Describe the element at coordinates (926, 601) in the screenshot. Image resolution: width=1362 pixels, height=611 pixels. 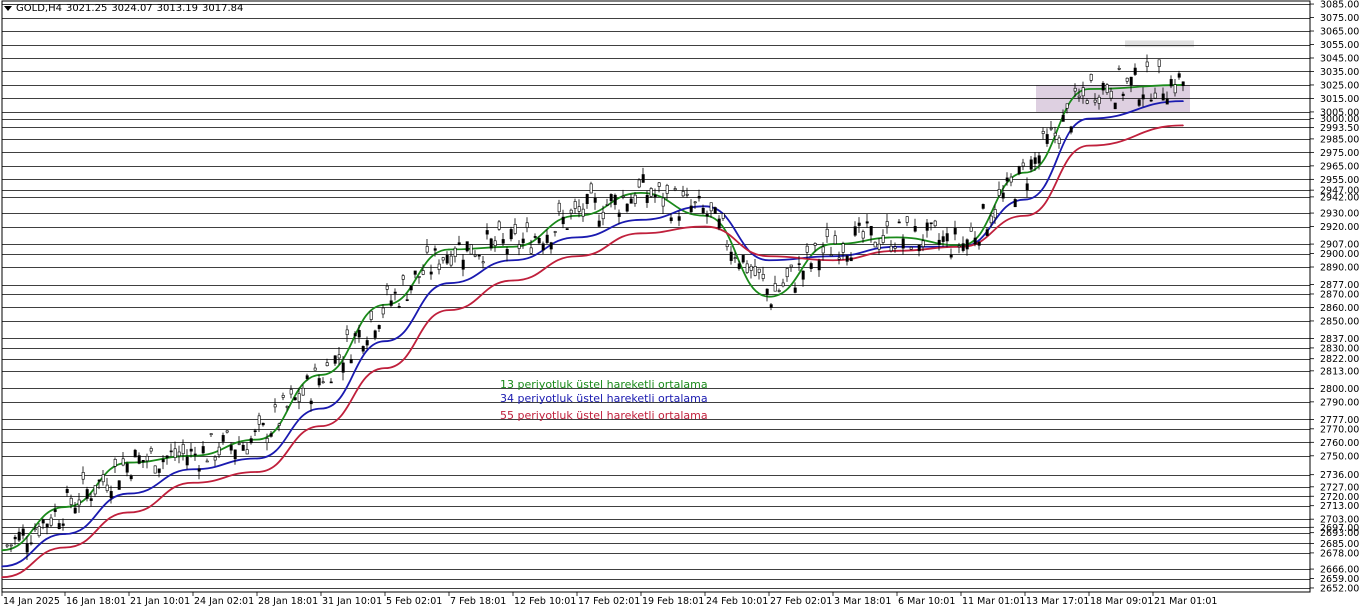
I see `x-tick-label-14: 6 Mar 10:01` at that location.